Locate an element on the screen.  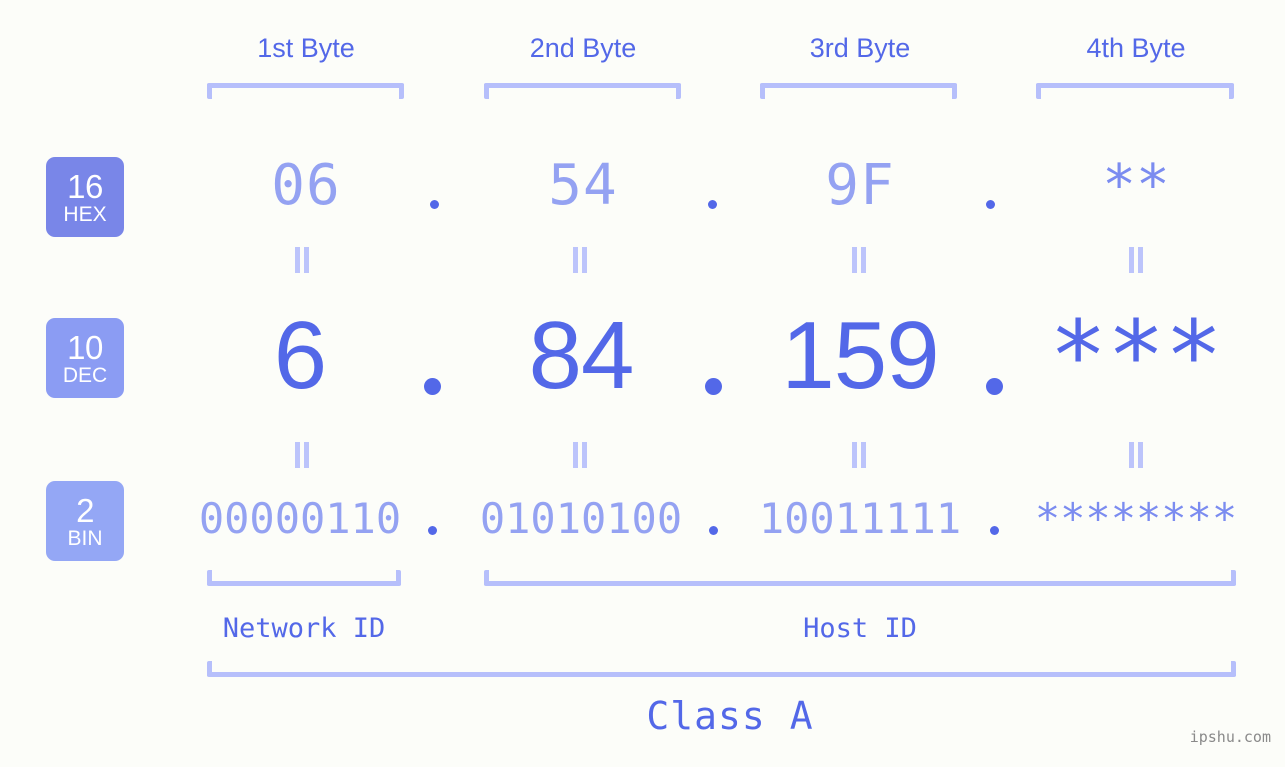
hex-value-byte-3: 9F is located at coordinates (860, 185).